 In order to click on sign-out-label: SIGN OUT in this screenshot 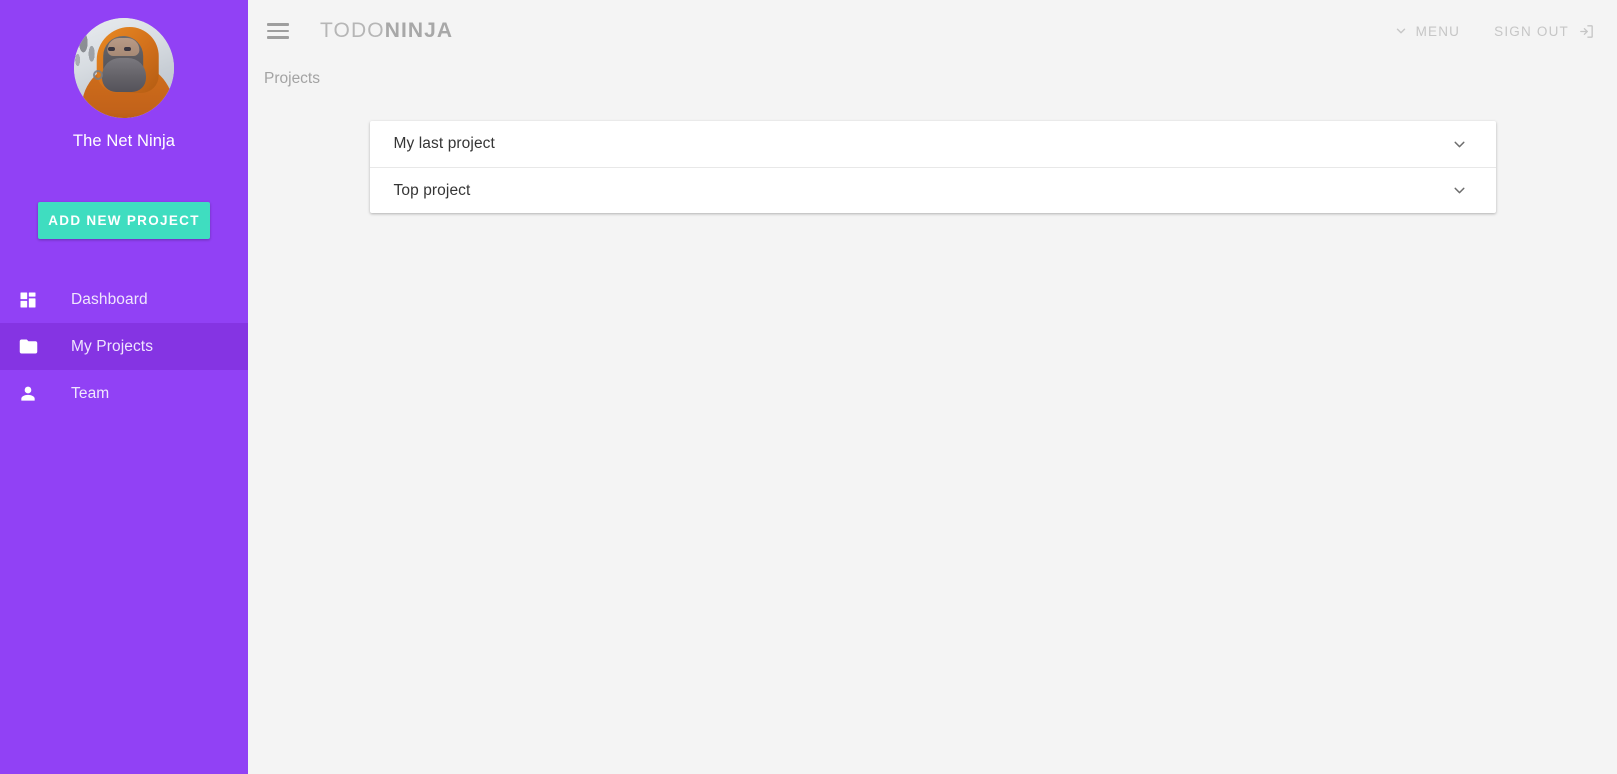, I will do `click(1531, 31)`.